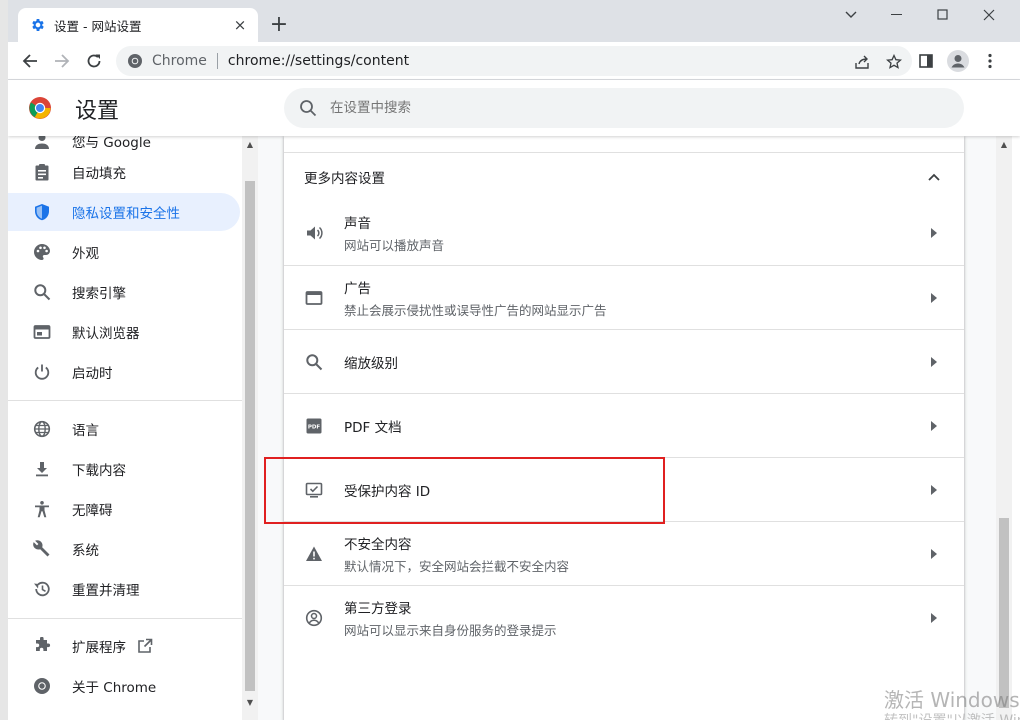 The image size is (1020, 720). Describe the element at coordinates (624, 297) in the screenshot. I see `row-ads: 广告禁止会展示侵扰性或误导性广告的网站显示广告` at that location.